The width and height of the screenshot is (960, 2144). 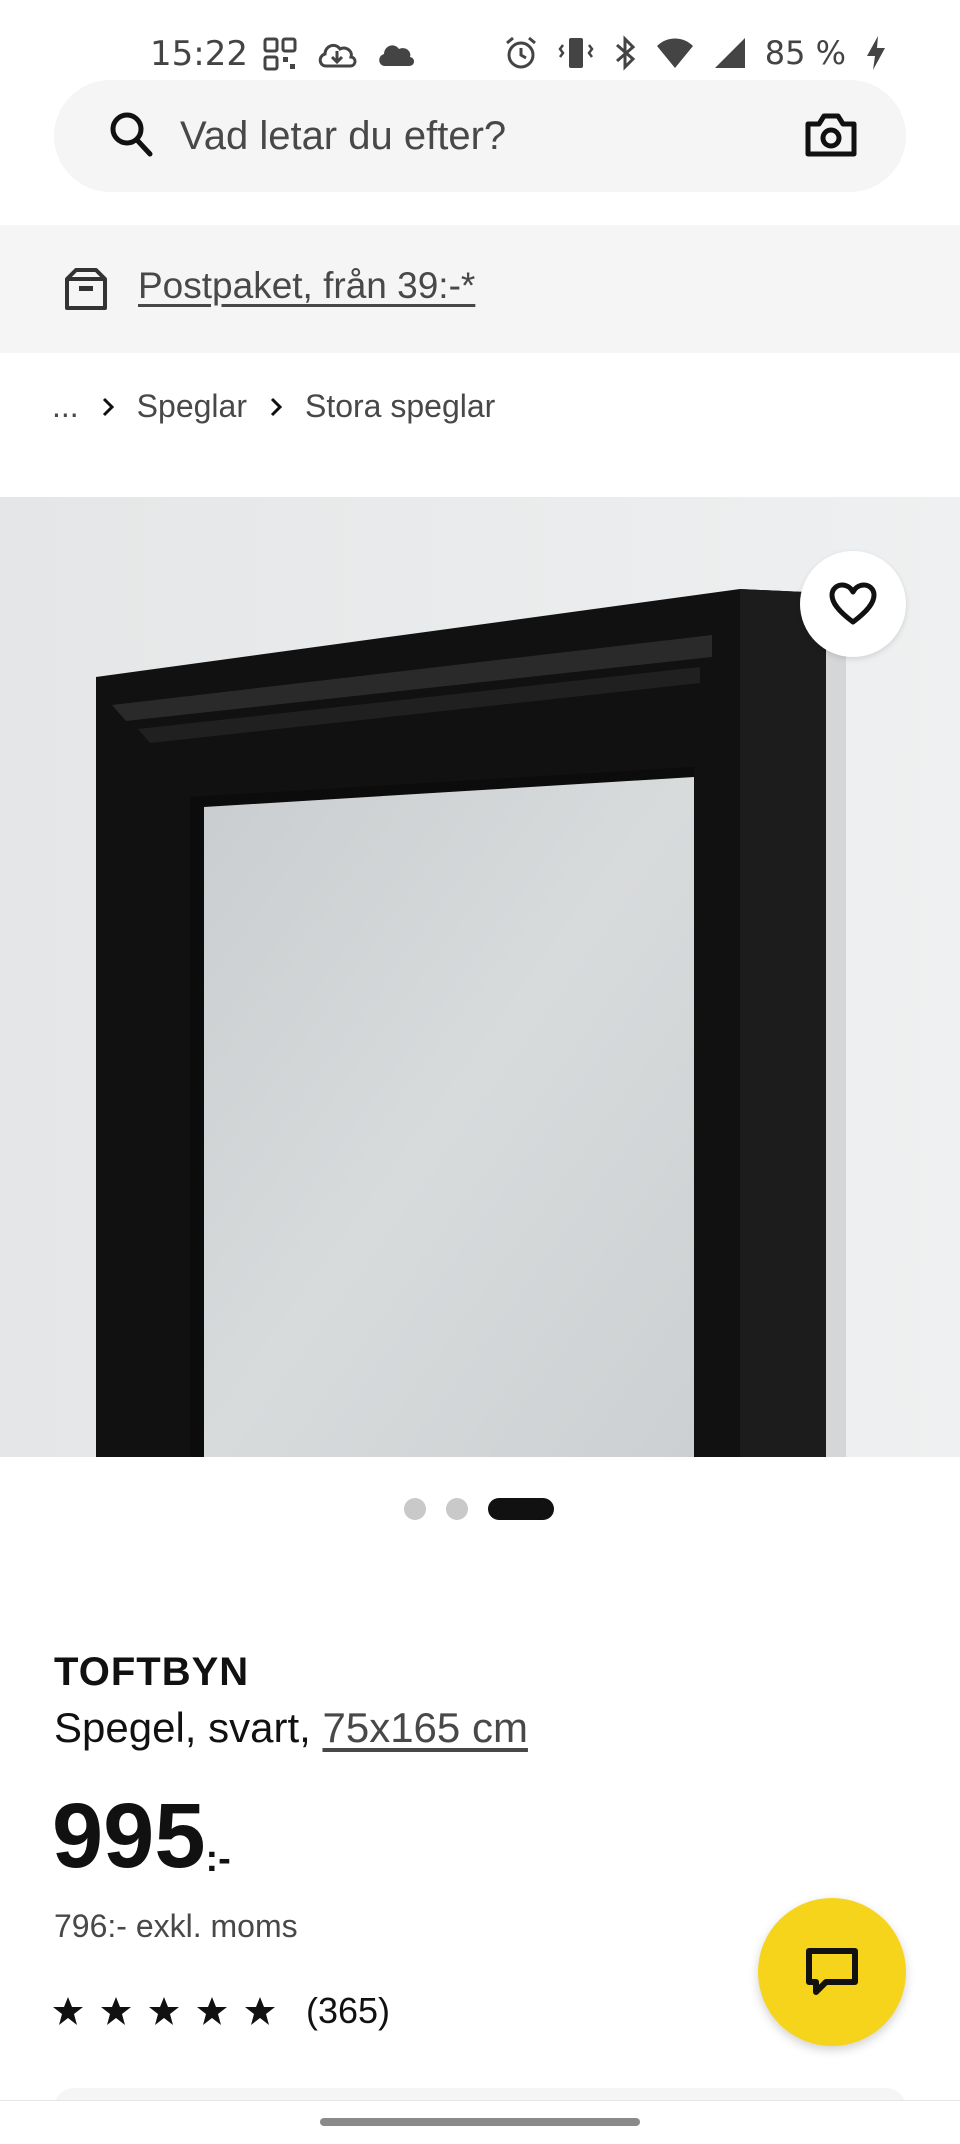 What do you see at coordinates (479, 1509) in the screenshot?
I see `carousel-indicator` at bounding box center [479, 1509].